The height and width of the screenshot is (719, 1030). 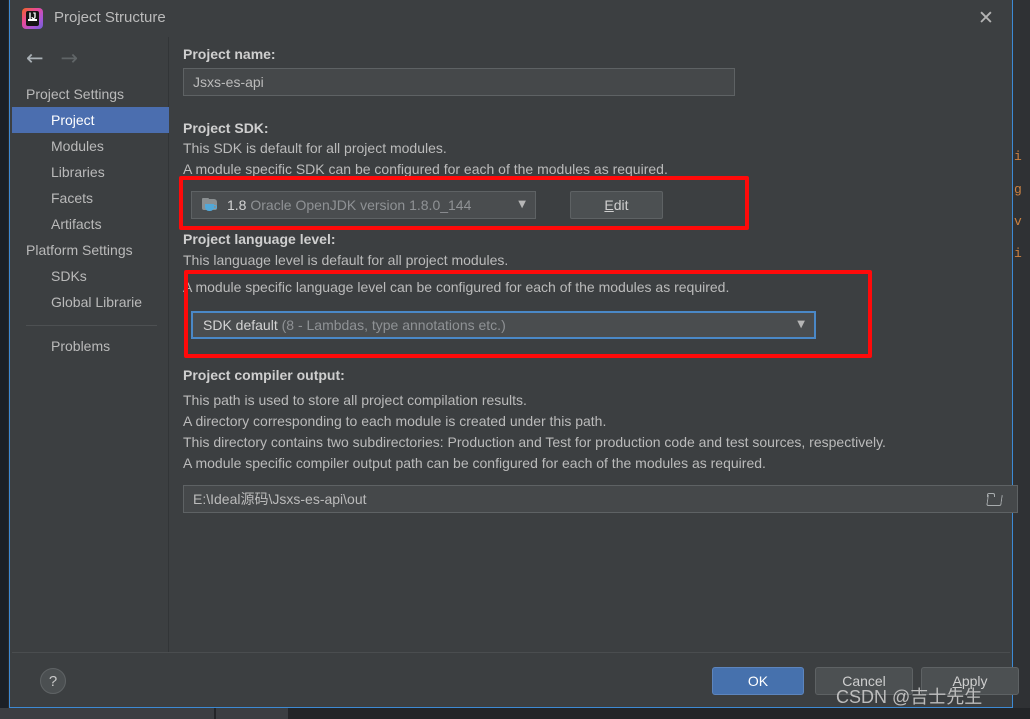 I want to click on project-name-label: Project name:, so click(x=229, y=54).